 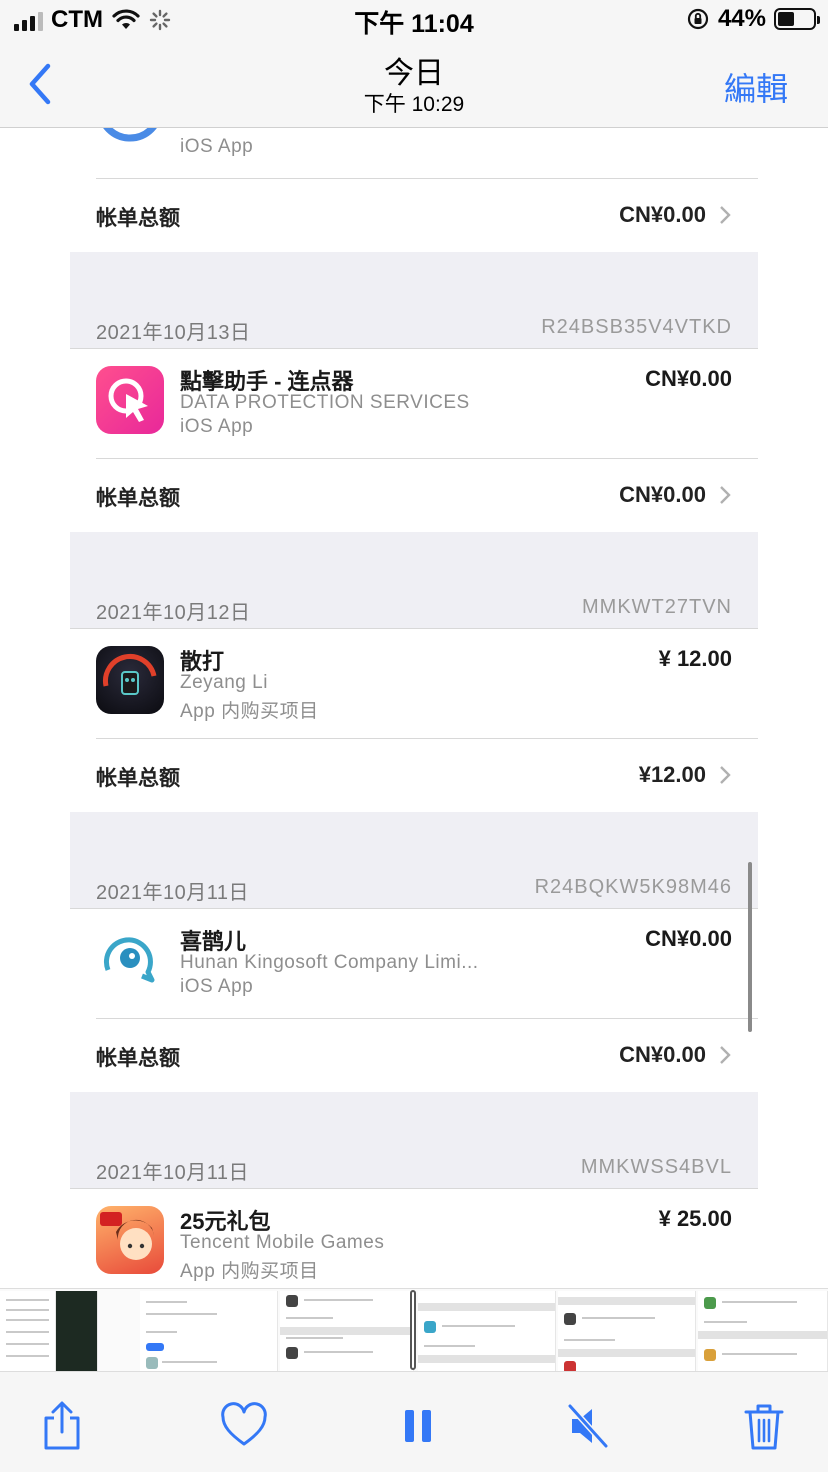 I want to click on app-price: ¥ 25.00, so click(x=695, y=1218).